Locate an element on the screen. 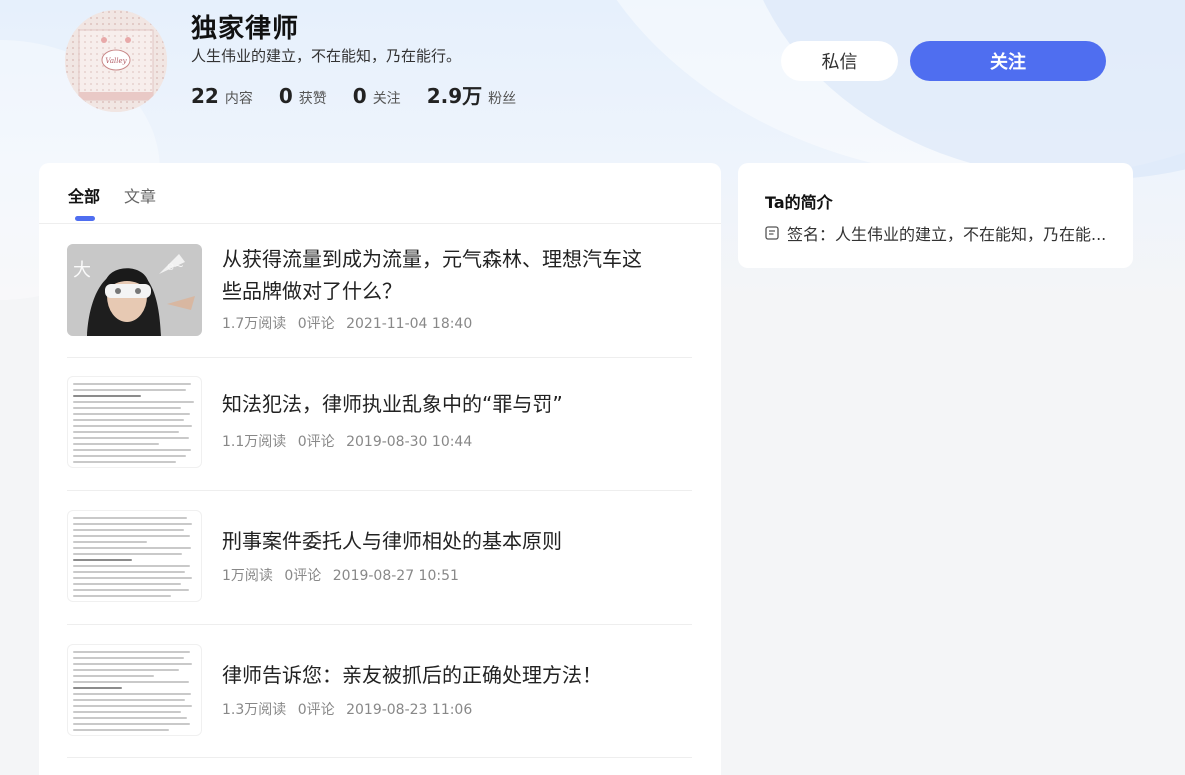  profile-stats: 22 内容 0 获赞 0 关注 2.9万 粉丝 is located at coordinates (366, 94).